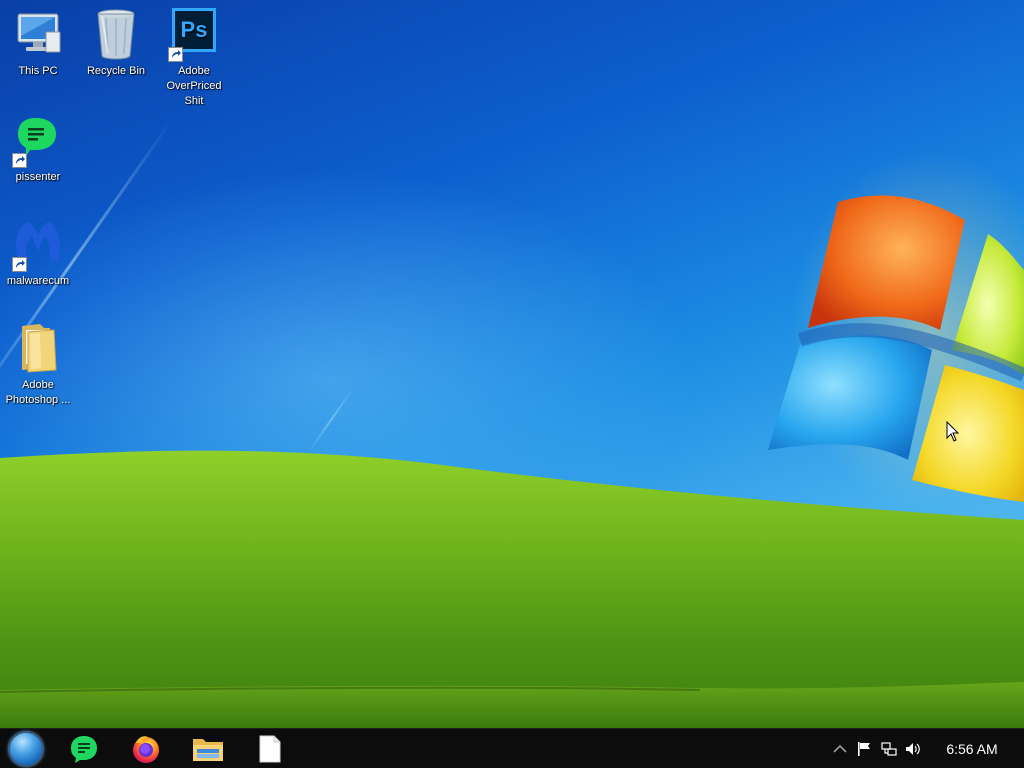 The height and width of the screenshot is (769, 1024). What do you see at coordinates (116, 71) in the screenshot?
I see `desktop-icon-label: Recycle Bin` at bounding box center [116, 71].